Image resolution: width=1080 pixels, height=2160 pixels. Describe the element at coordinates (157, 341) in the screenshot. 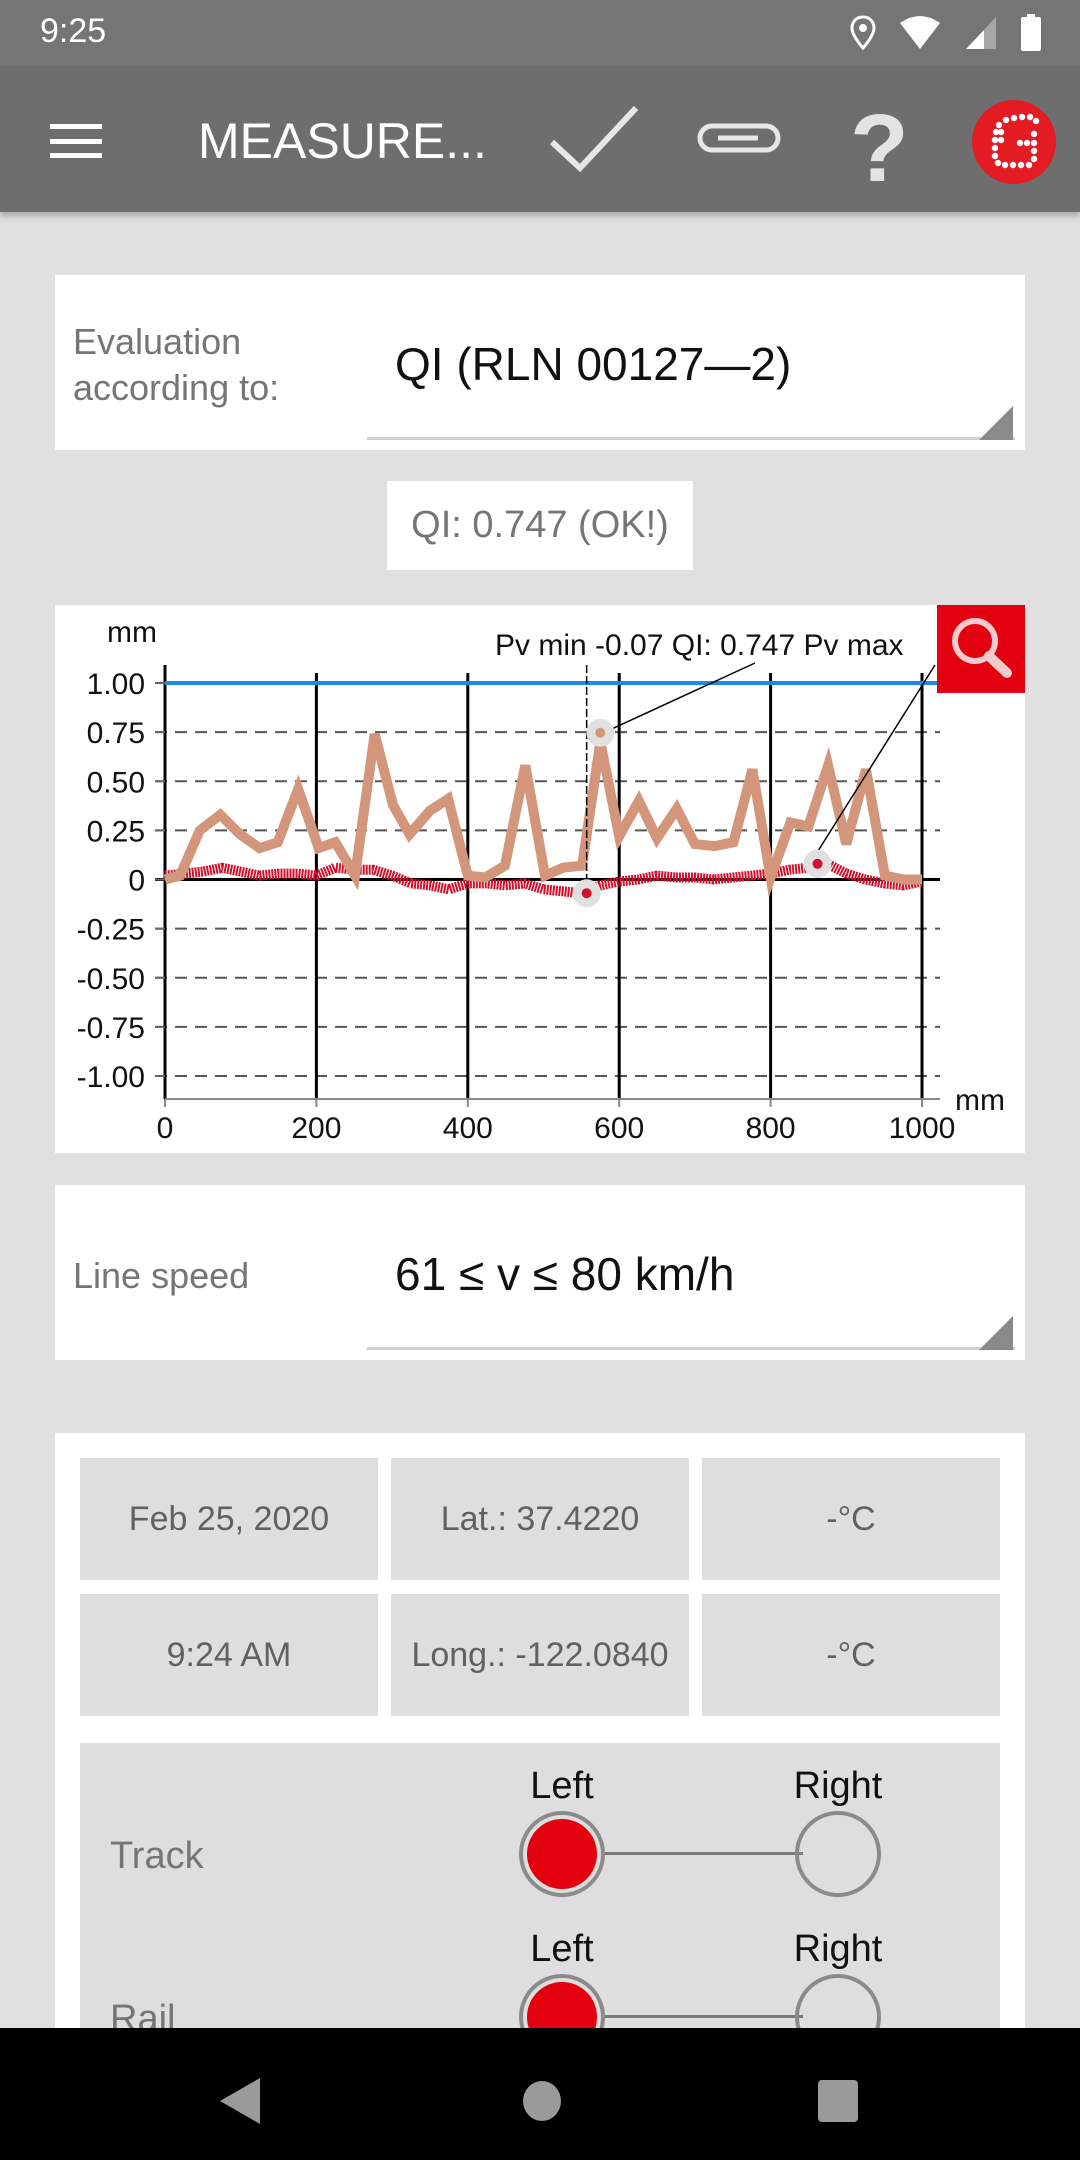

I see `evaluation-label-line1: Evaluation` at that location.